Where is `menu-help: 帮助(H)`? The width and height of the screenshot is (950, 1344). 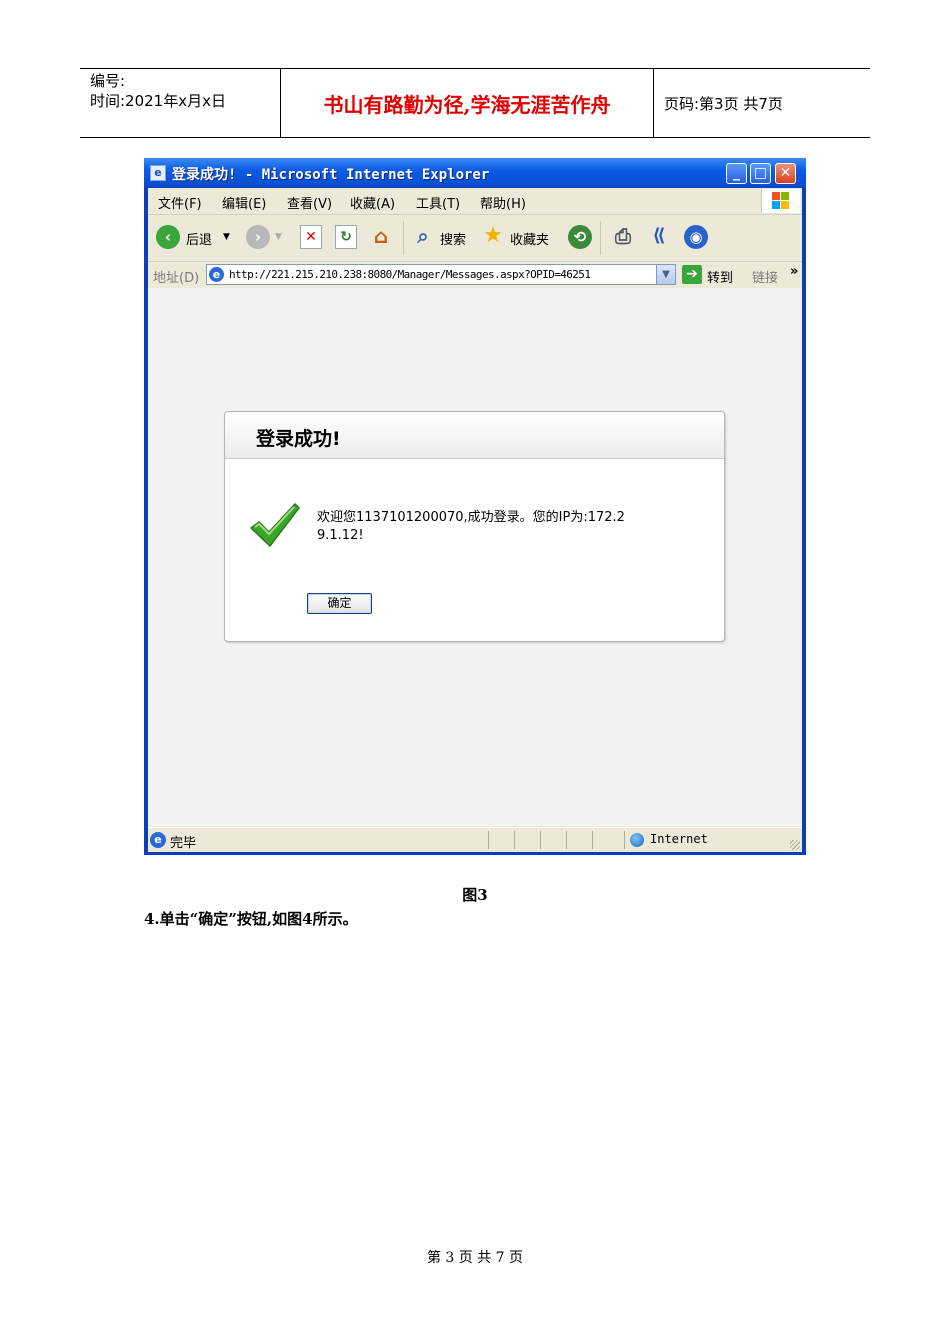
menu-help: 帮助(H) is located at coordinates (503, 202).